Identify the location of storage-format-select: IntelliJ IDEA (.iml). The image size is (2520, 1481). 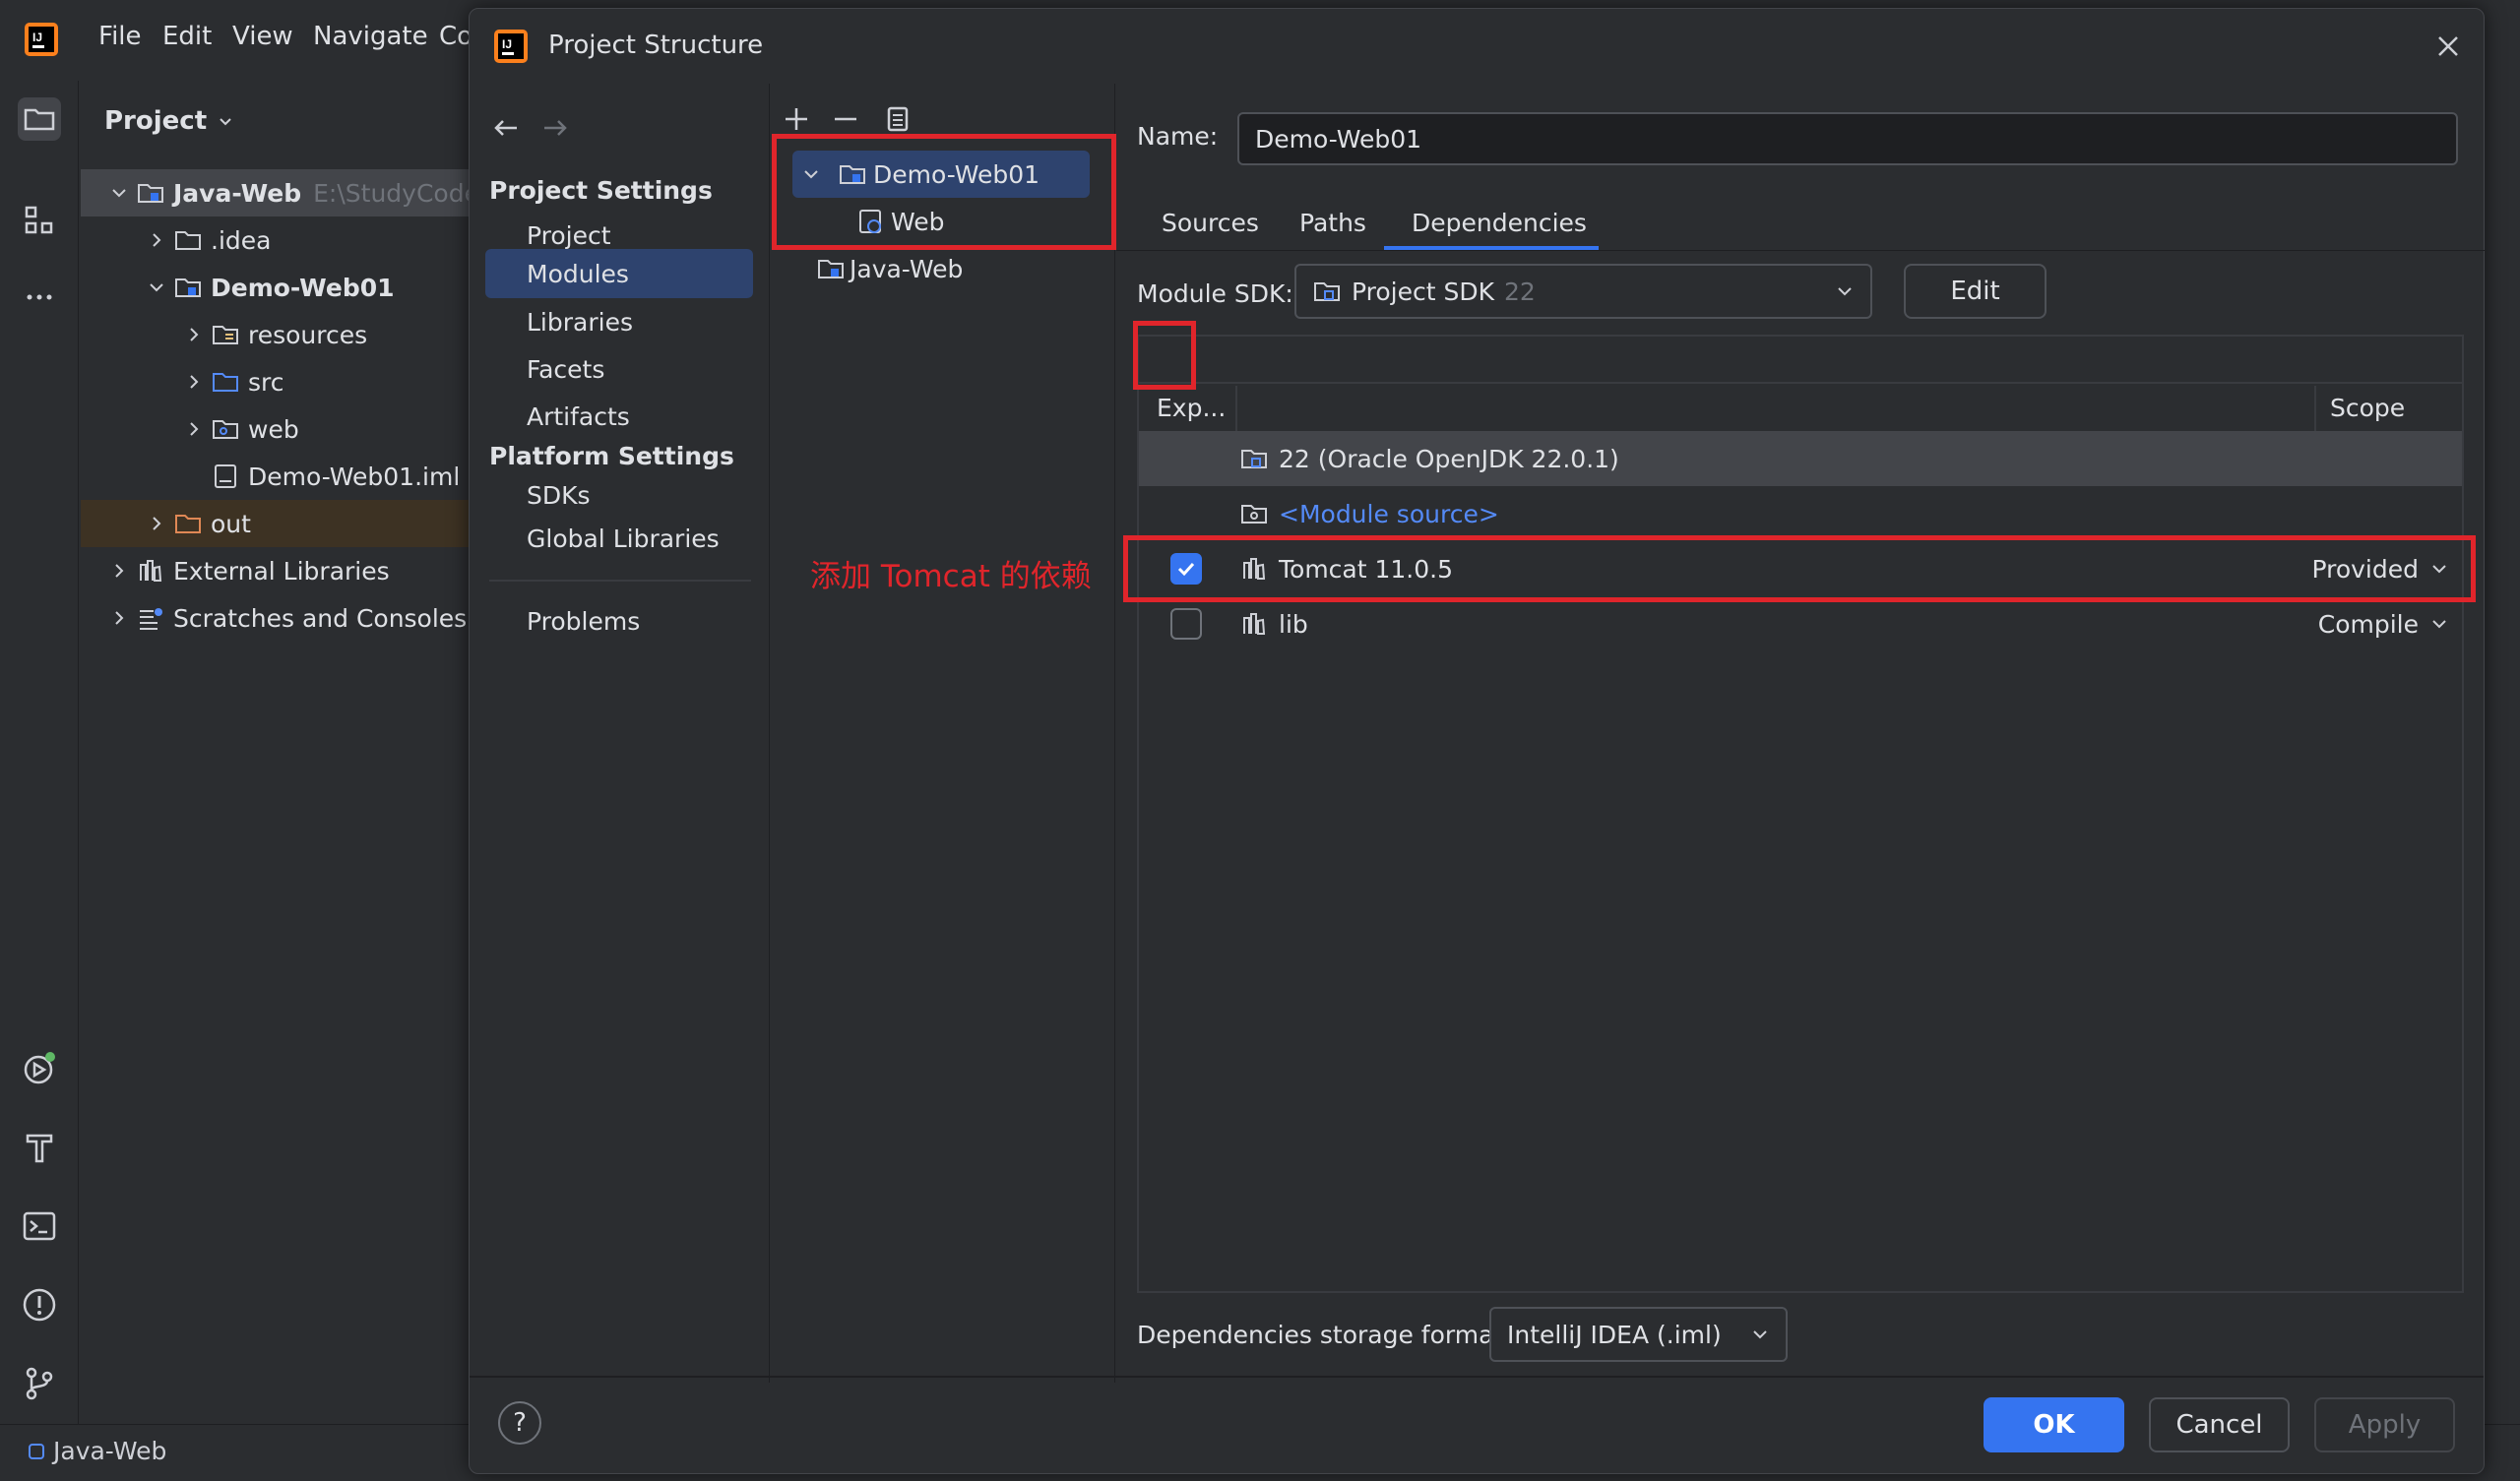
(1638, 1334).